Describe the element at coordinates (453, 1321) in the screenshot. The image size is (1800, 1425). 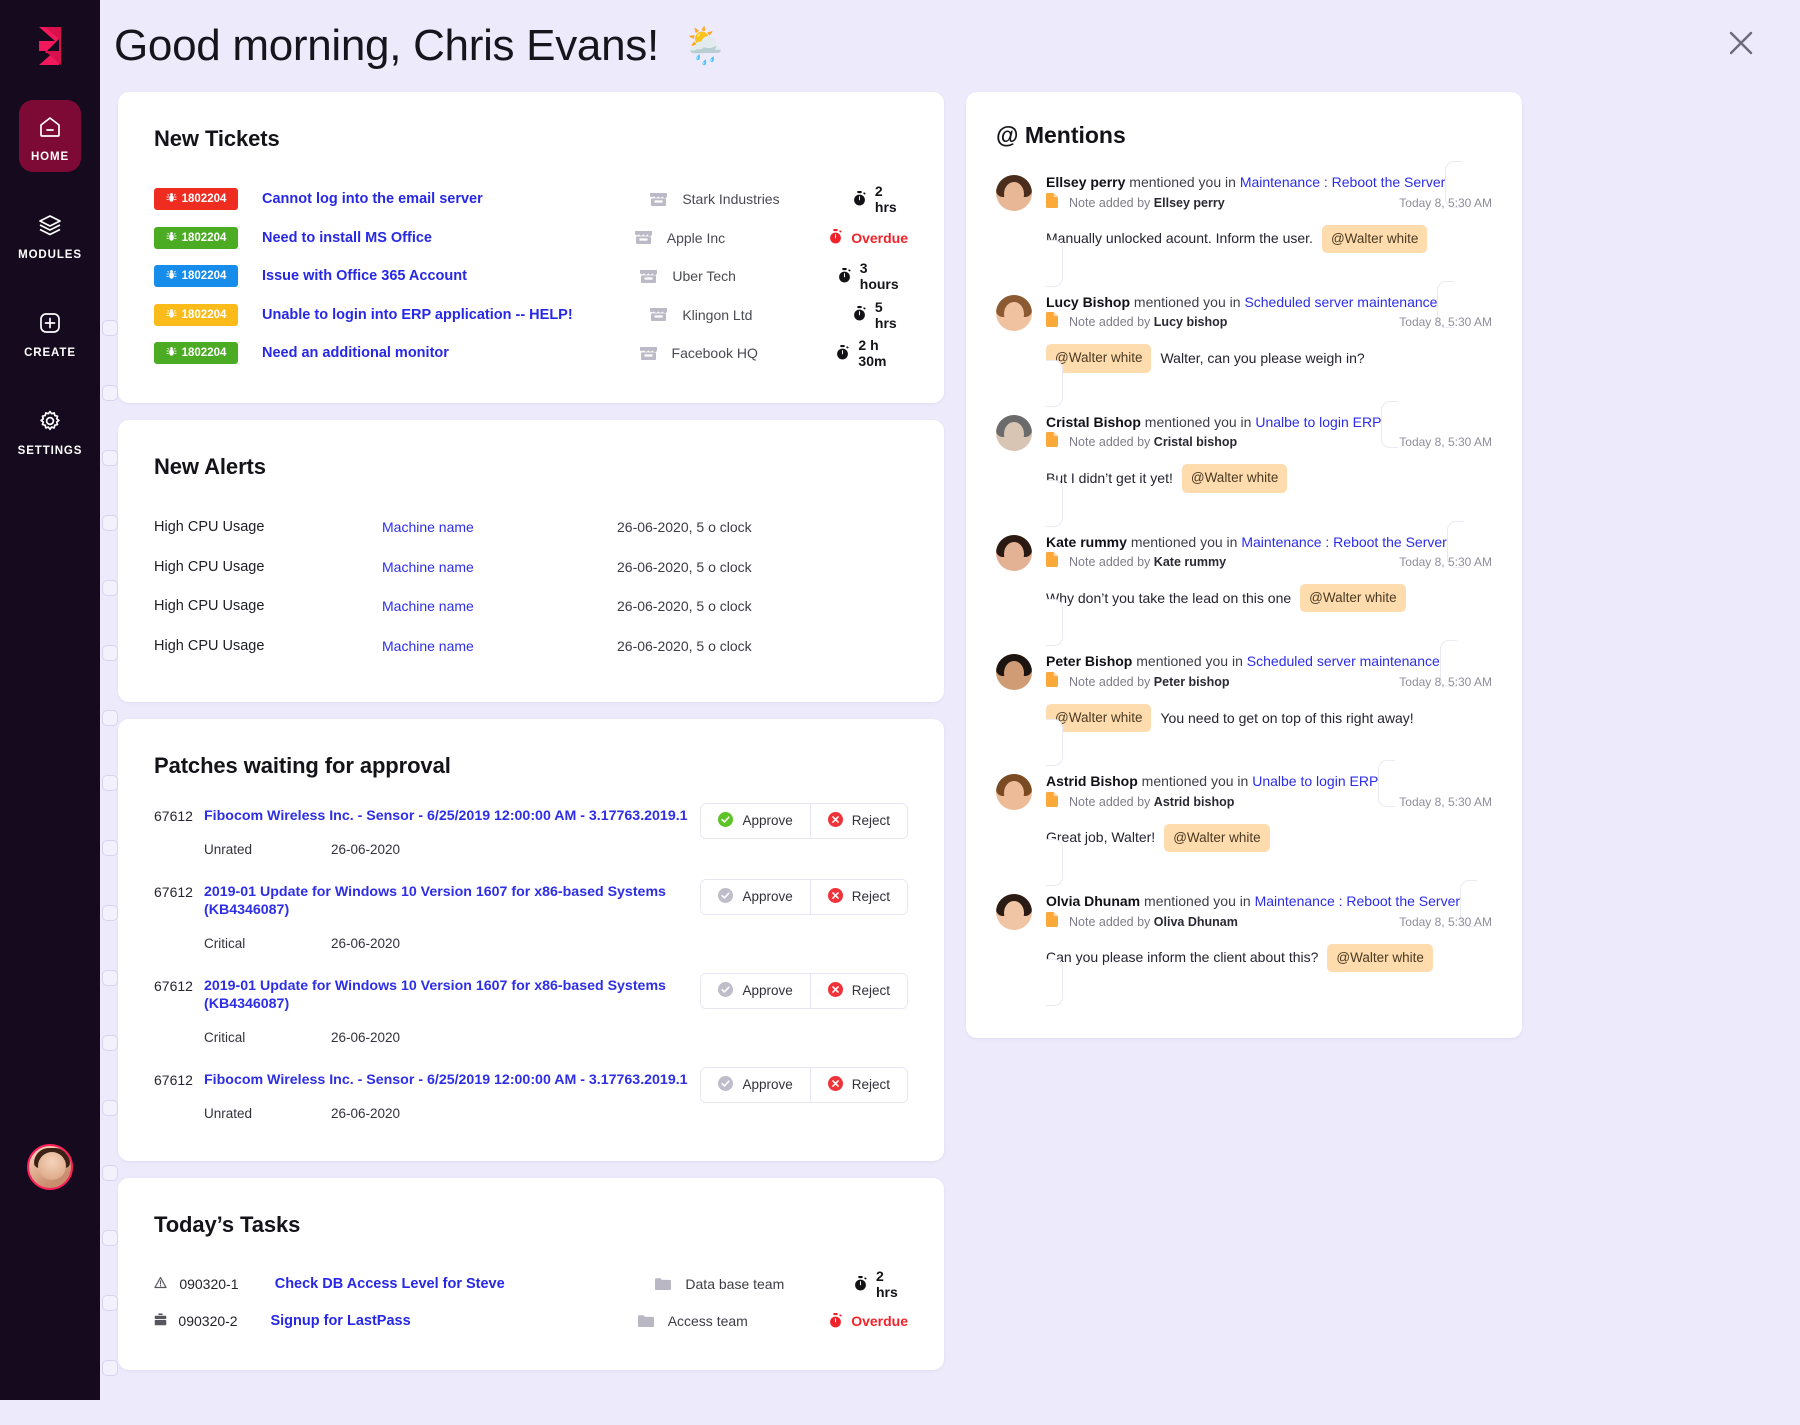
I see `task-title-link: Signup for LastPass` at that location.